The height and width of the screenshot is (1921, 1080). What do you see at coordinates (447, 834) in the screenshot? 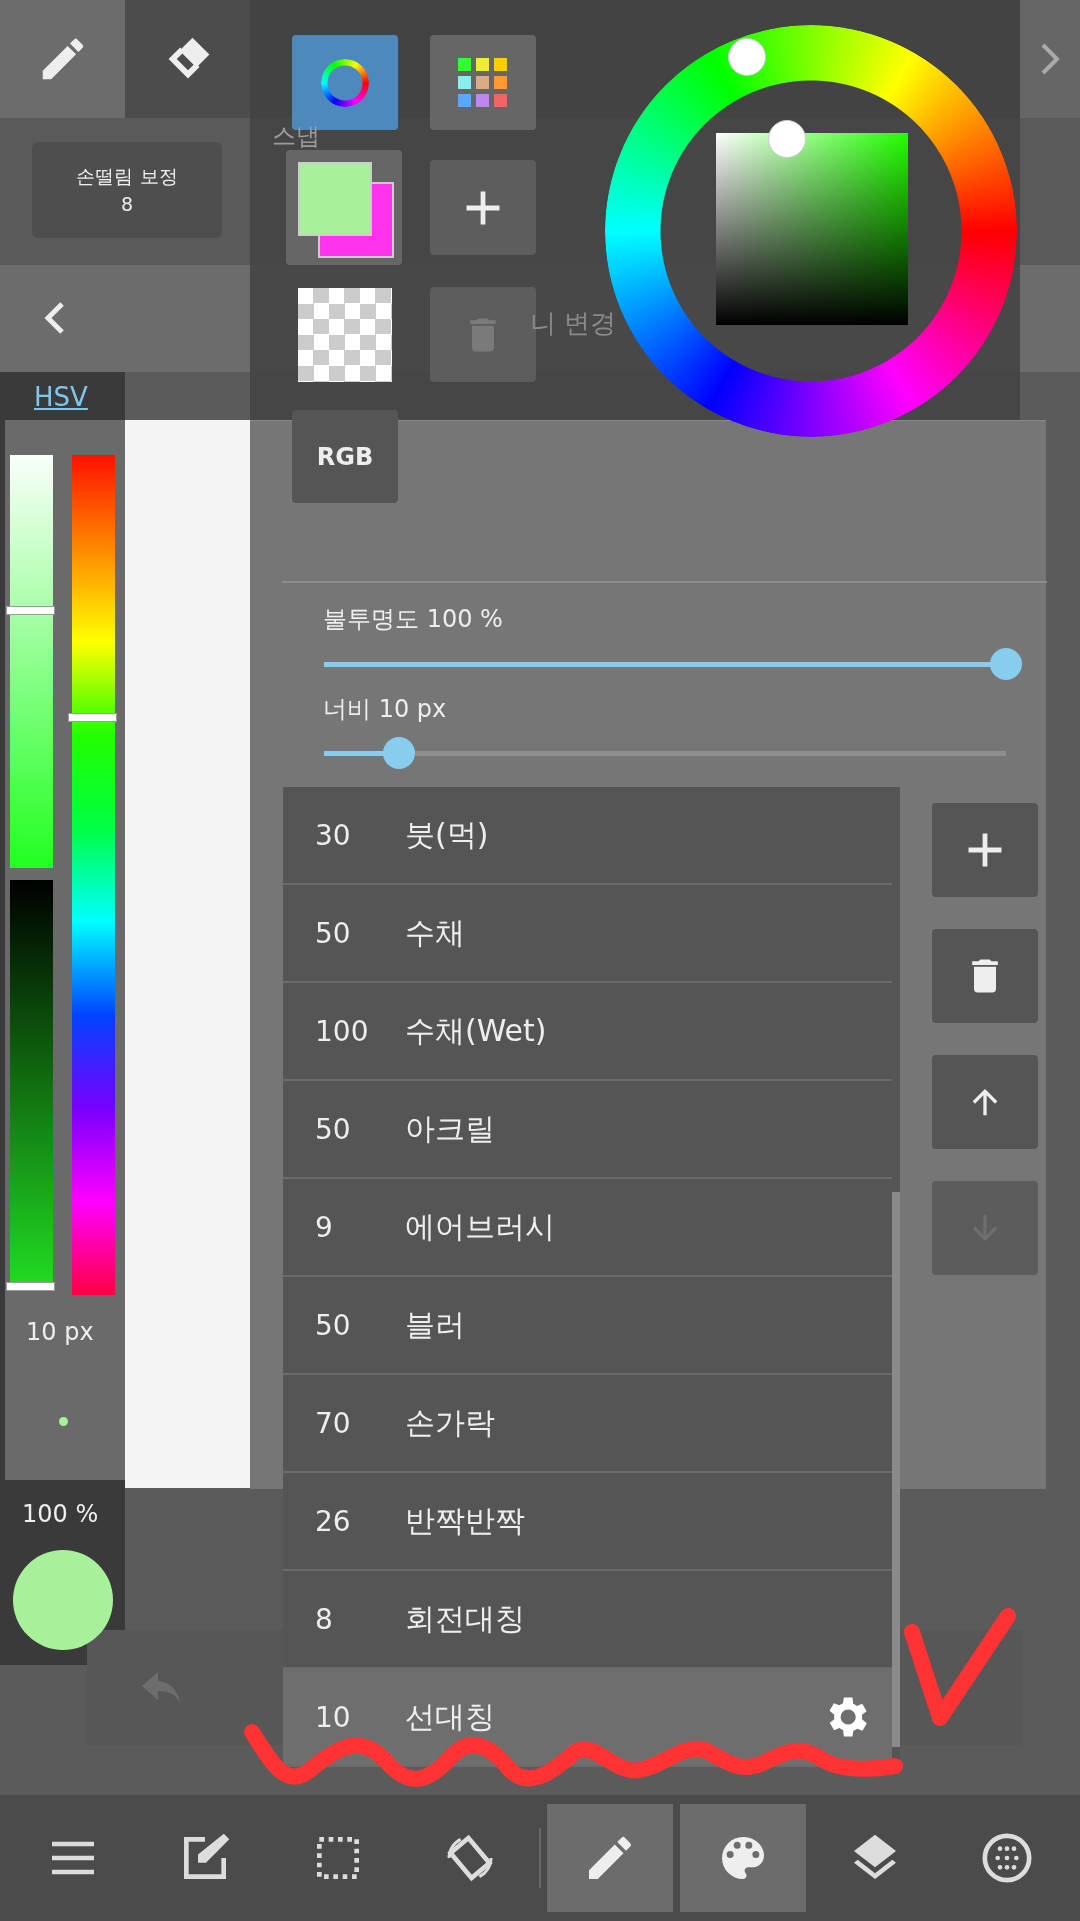
I see `brush-name: 붓(먹)` at bounding box center [447, 834].